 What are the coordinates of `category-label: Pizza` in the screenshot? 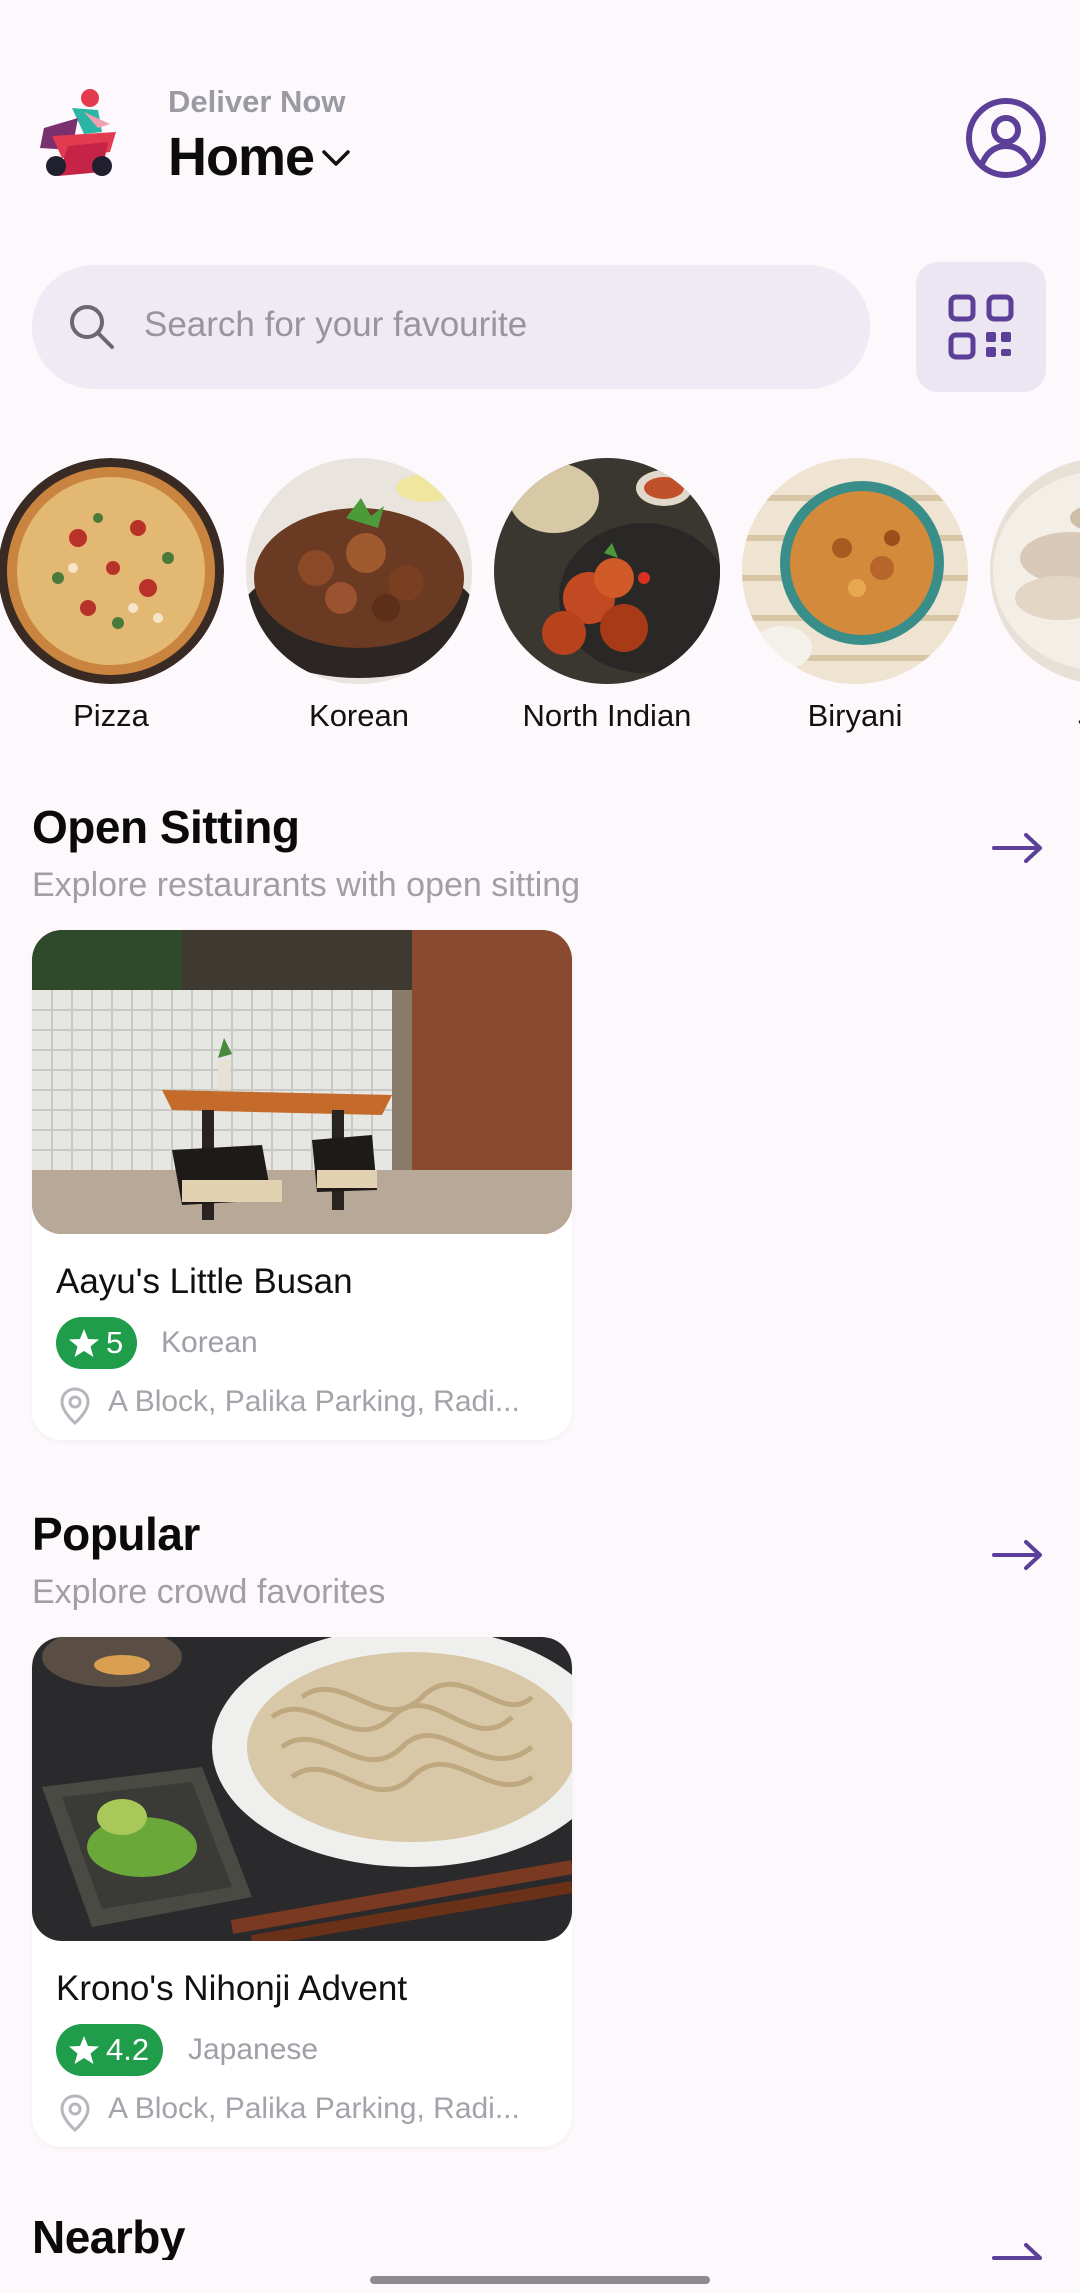 It's located at (111, 715).